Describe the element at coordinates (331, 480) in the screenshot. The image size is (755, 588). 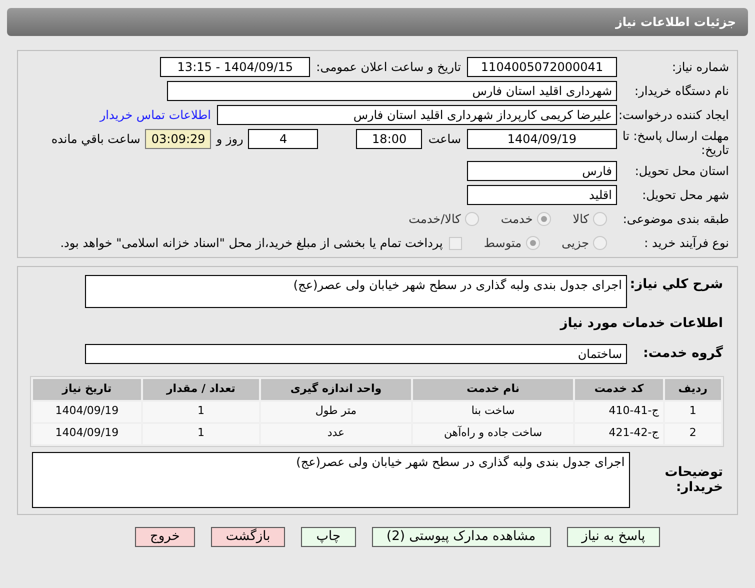
I see `notes-textarea: اجرای جدول بندی ولبه گذاری در سطح شهر خیابان ولی عصر(عج)` at that location.